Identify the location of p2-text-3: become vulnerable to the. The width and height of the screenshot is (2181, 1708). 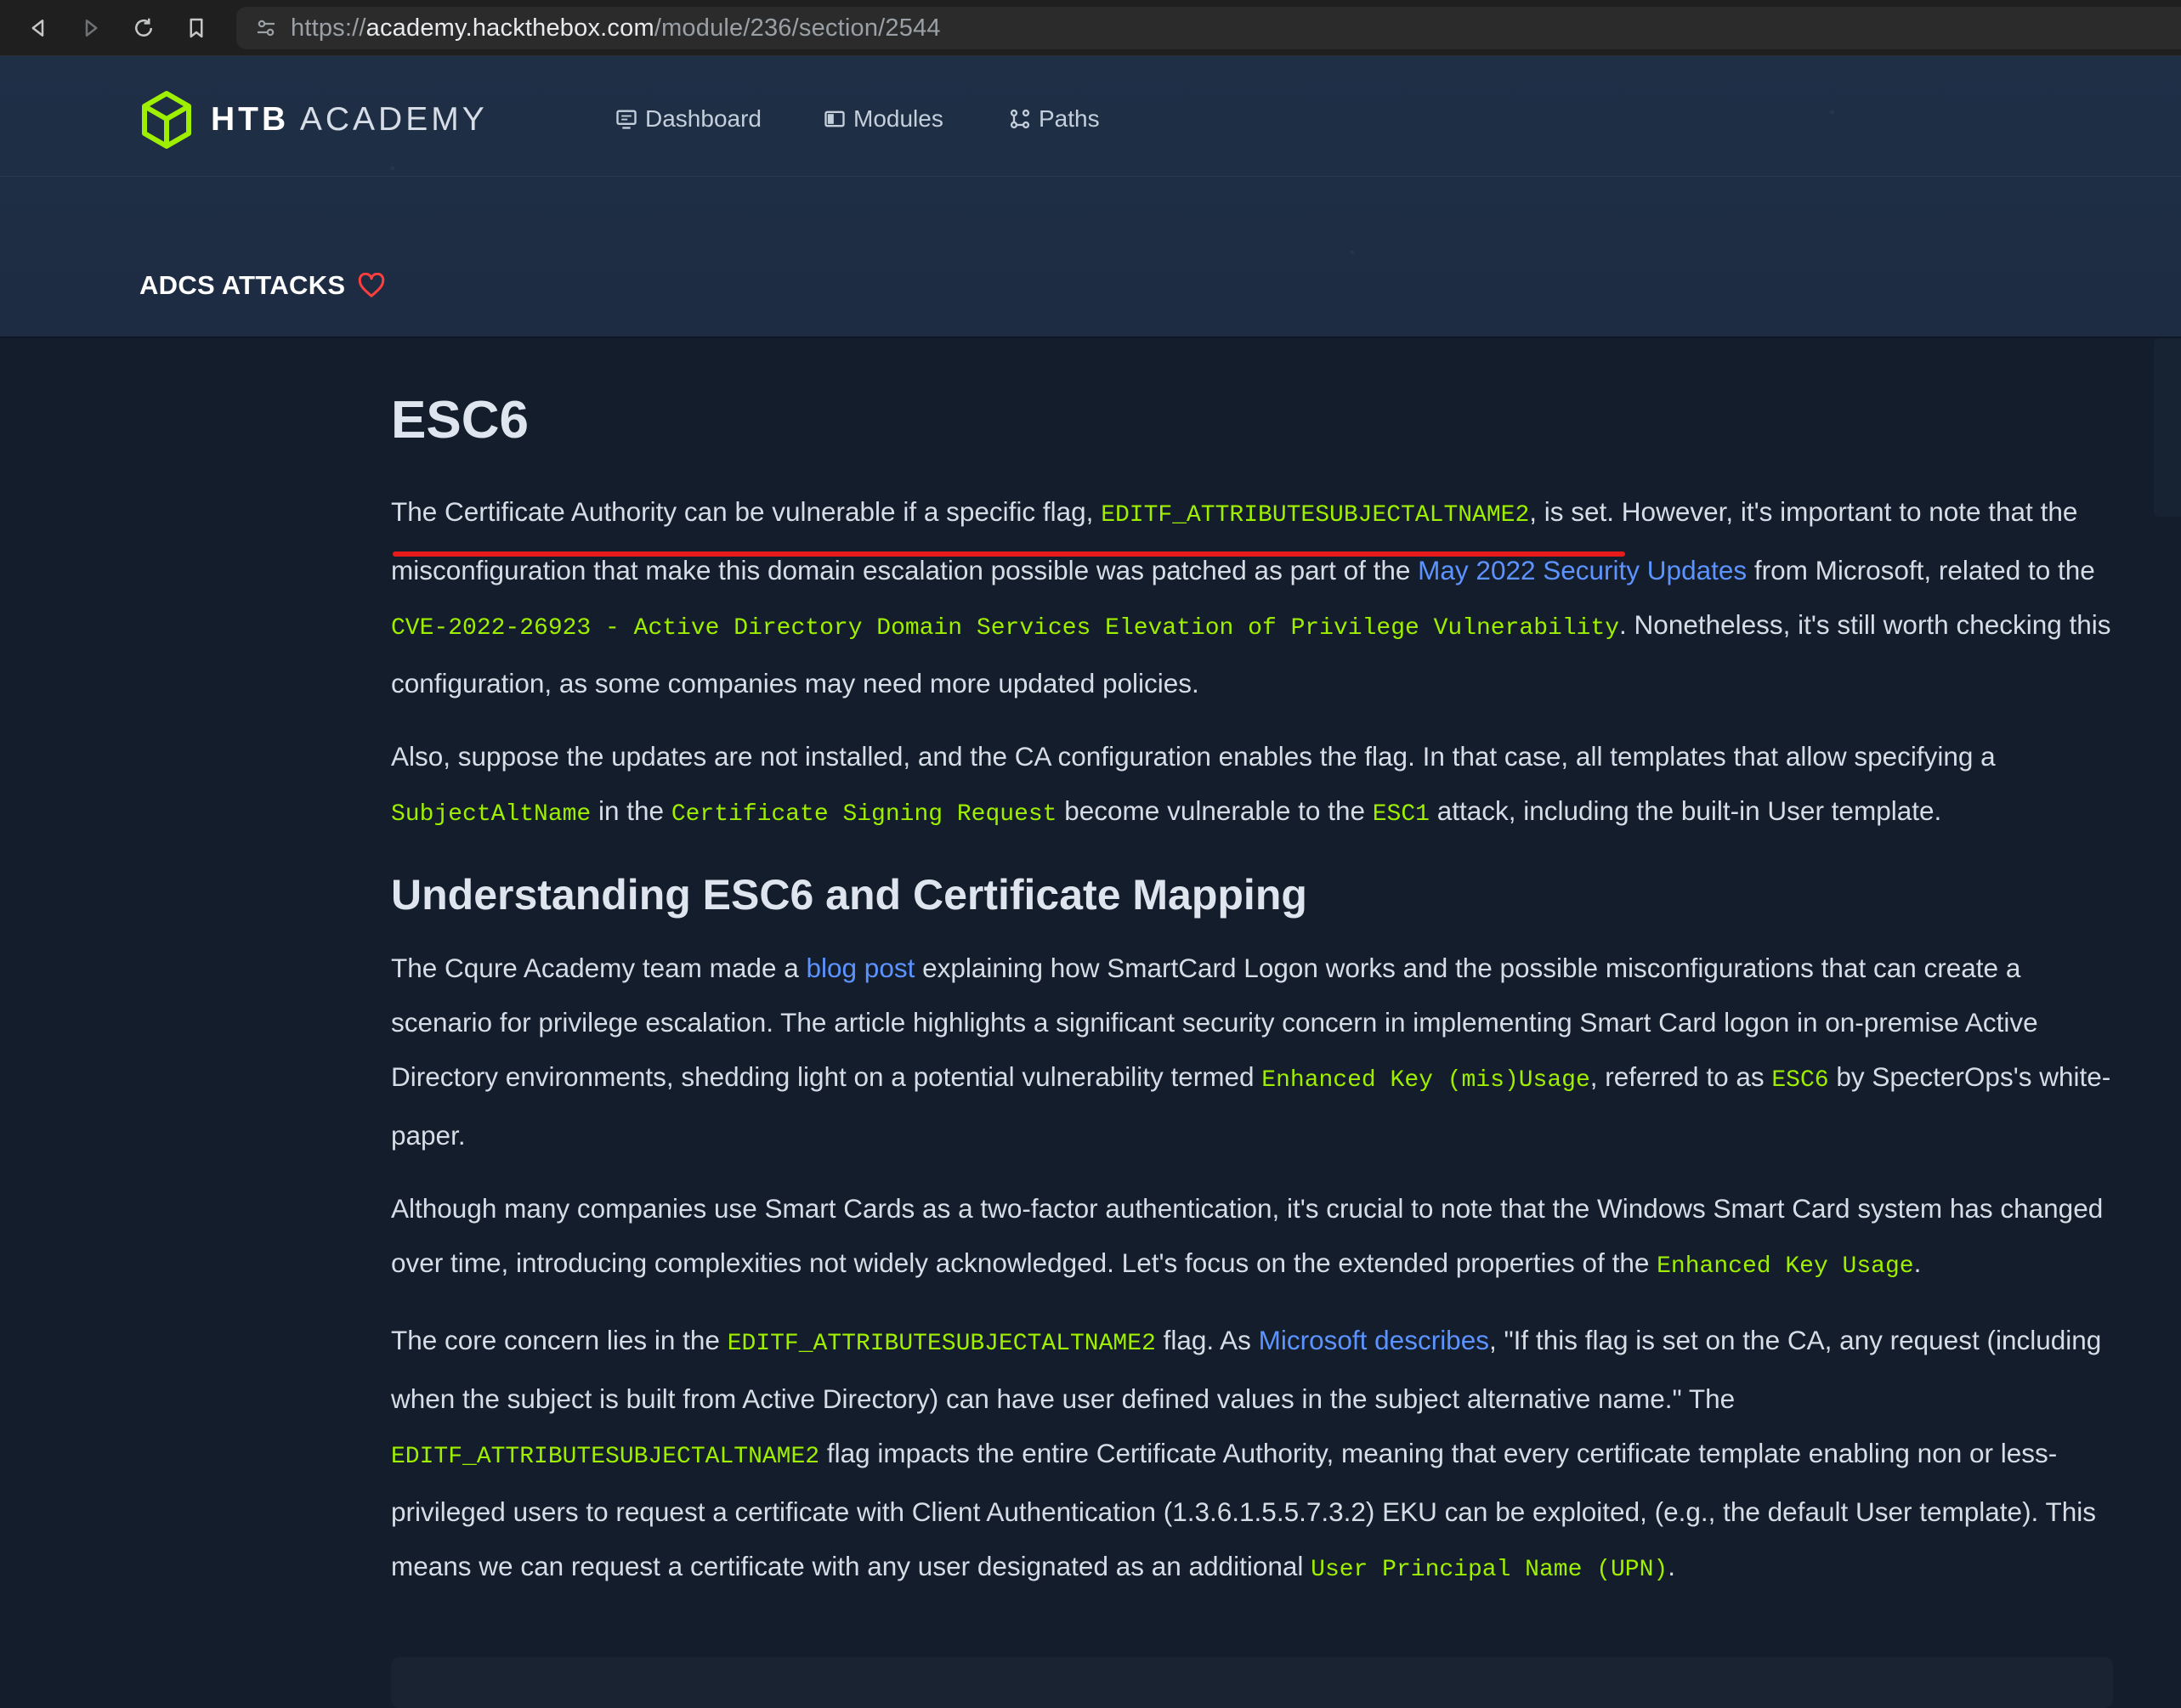
(1215, 811).